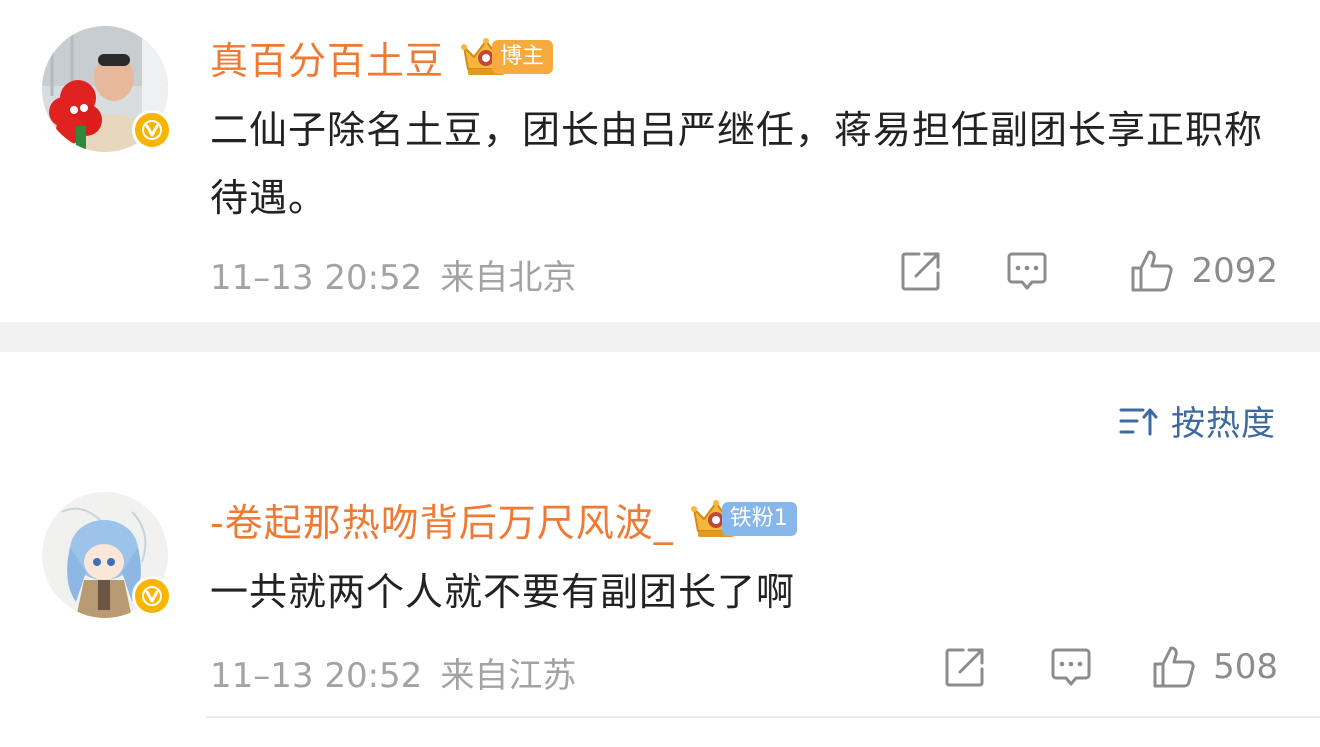 The image size is (1320, 747). Describe the element at coordinates (1138, 421) in the screenshot. I see `sort-icon` at that location.